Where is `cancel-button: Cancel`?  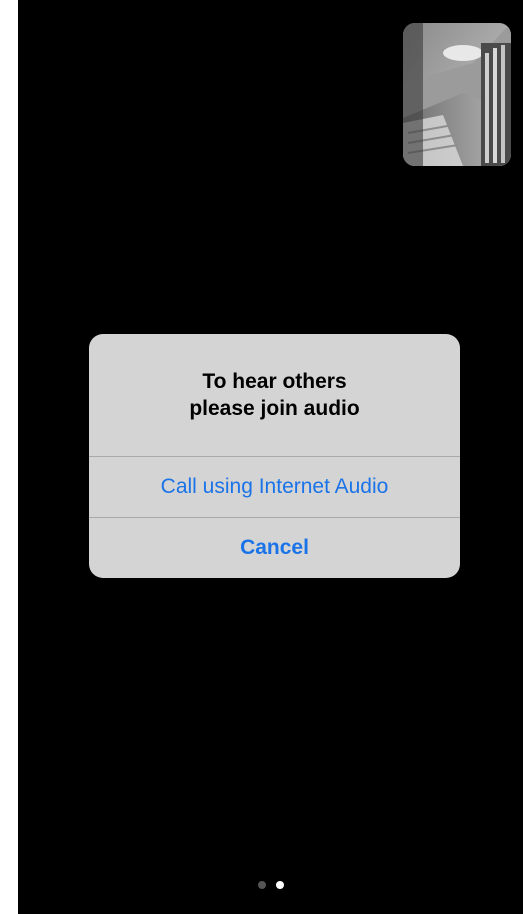 cancel-button: Cancel is located at coordinates (274, 547).